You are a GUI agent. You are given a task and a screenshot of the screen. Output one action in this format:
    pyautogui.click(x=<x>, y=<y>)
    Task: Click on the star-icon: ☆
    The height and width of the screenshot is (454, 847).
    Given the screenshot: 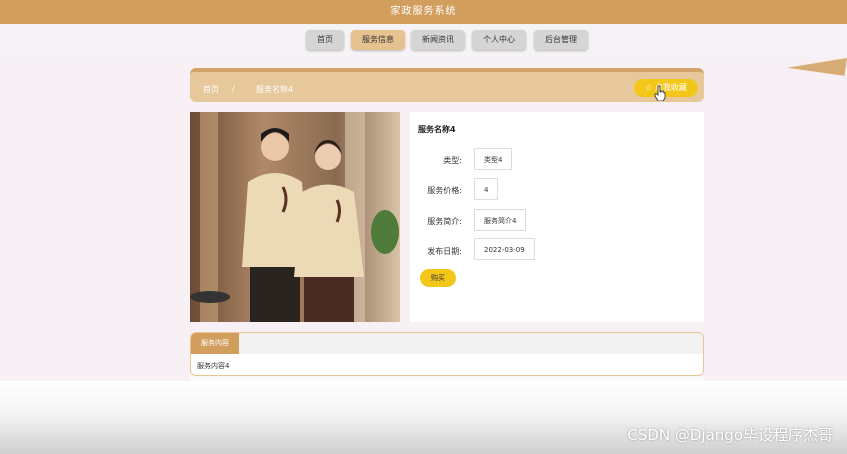 What is the action you would take?
    pyautogui.click(x=649, y=87)
    